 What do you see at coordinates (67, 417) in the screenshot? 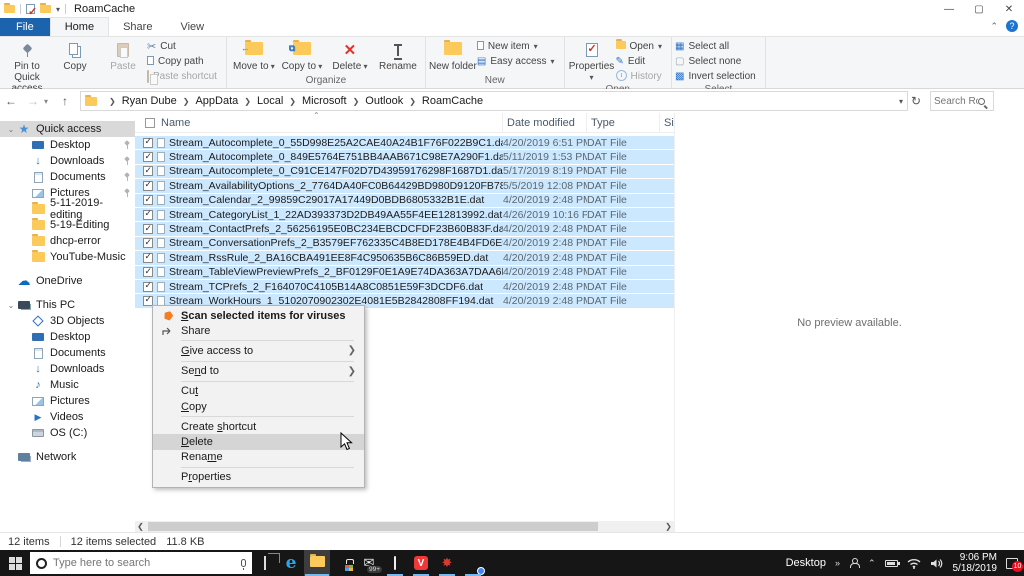
I see `sidebar-item-videos: ▶ Videos` at bounding box center [67, 417].